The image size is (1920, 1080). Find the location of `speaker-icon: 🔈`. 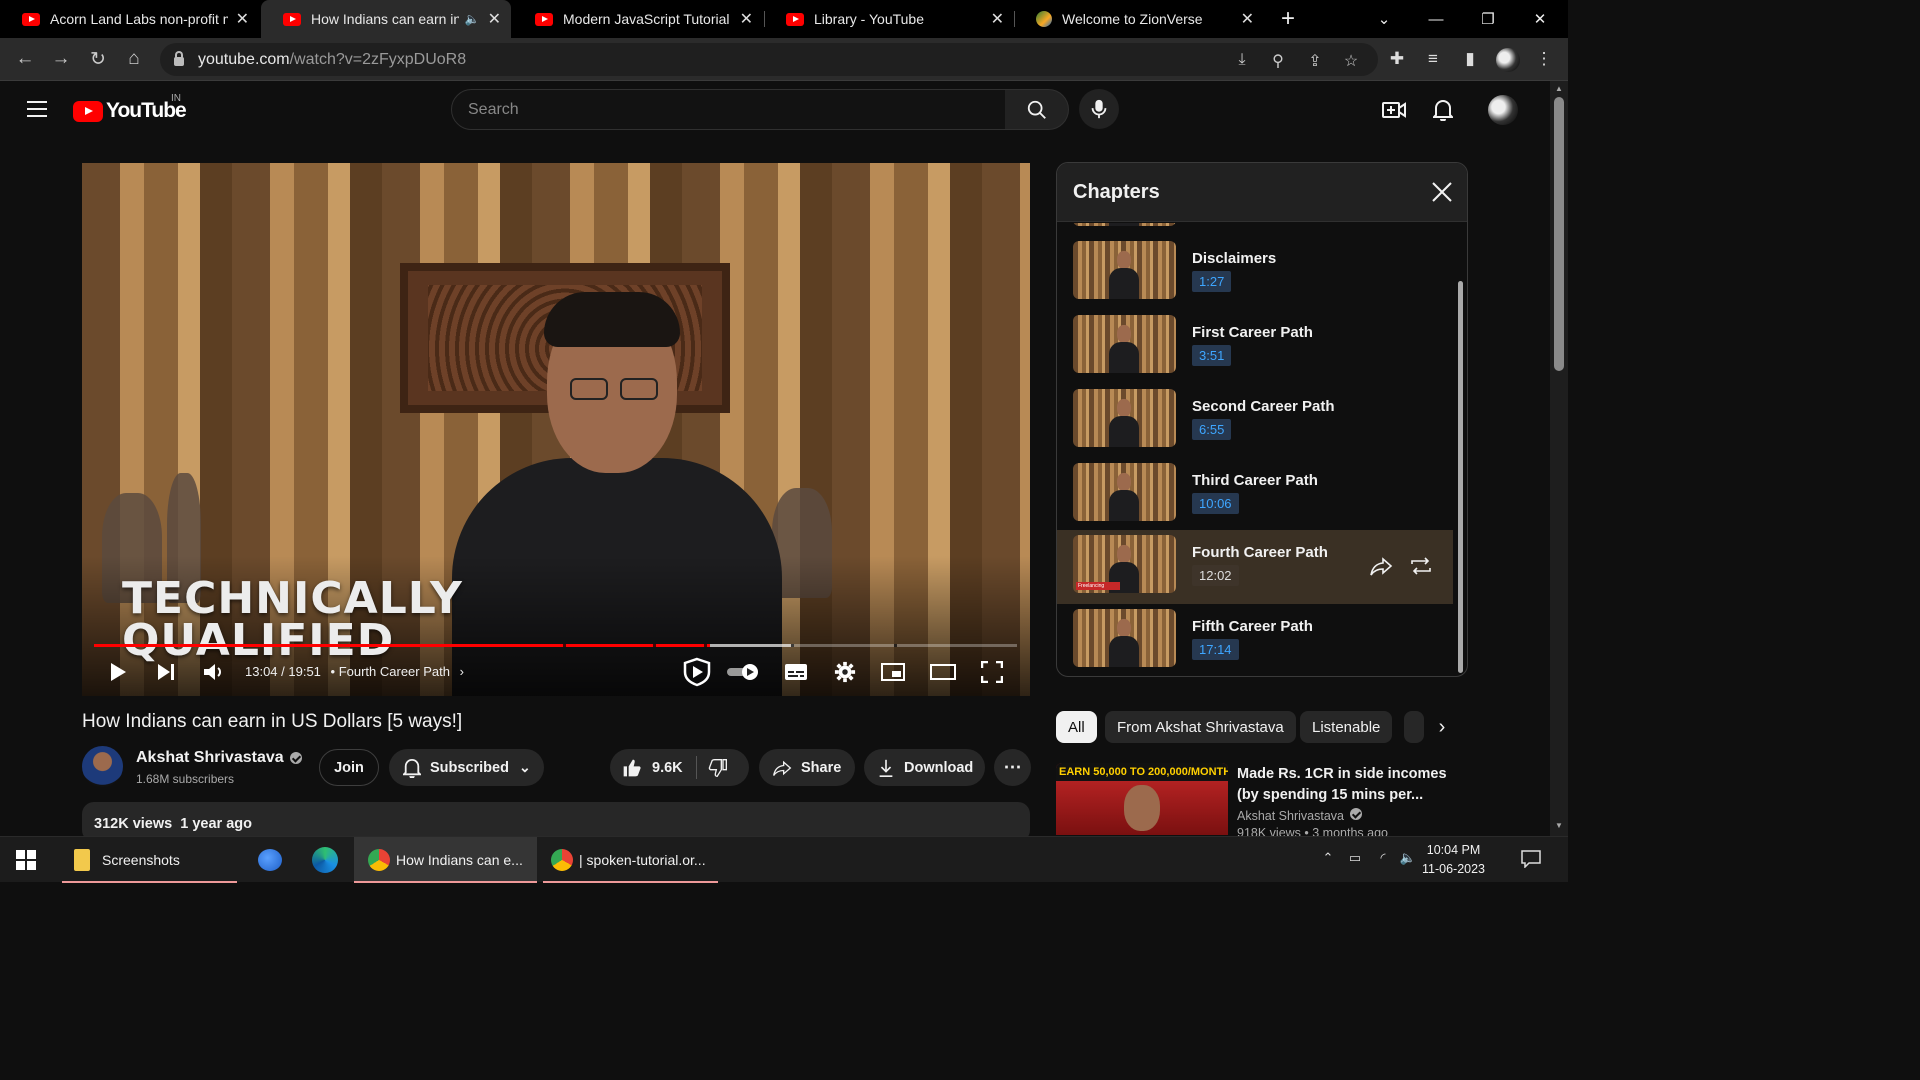

speaker-icon: 🔈 is located at coordinates (472, 19).